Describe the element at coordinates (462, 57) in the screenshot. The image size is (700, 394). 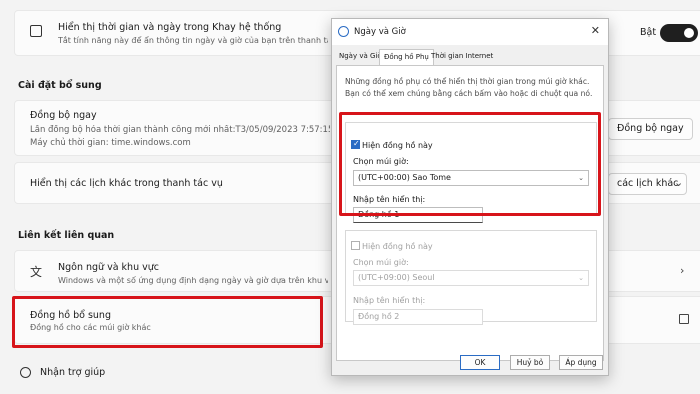
I see `tab-internet-time: Thời gian Internet` at that location.